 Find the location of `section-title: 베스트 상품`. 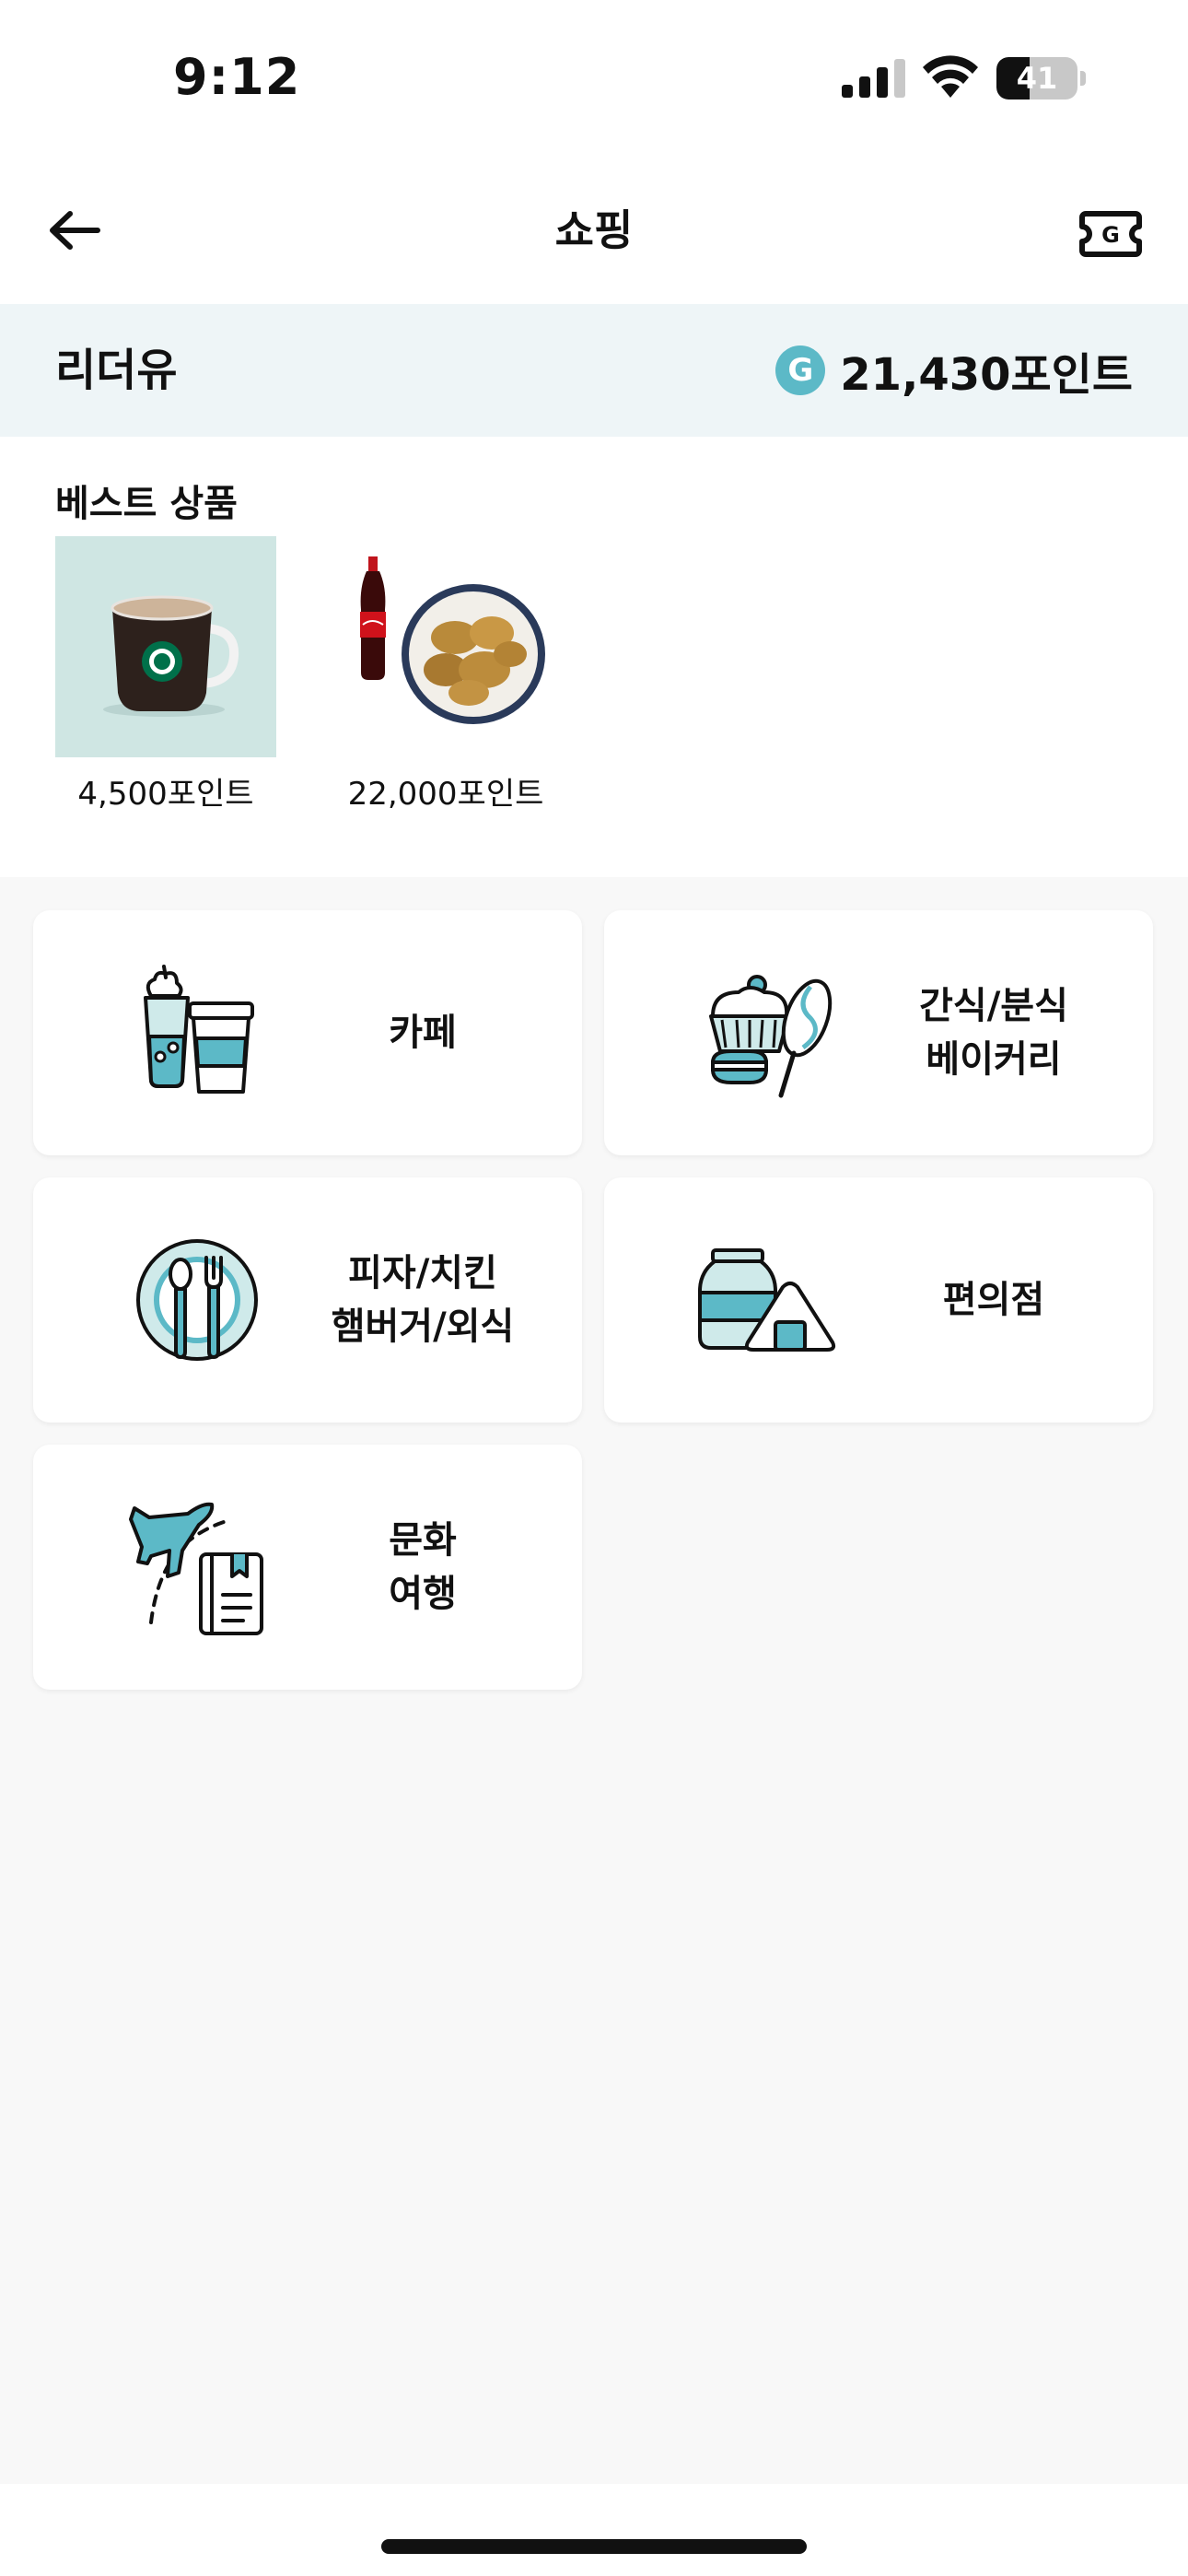

section-title: 베스트 상품 is located at coordinates (146, 504).